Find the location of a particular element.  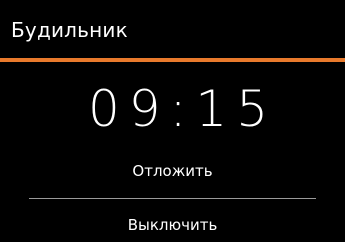

alarm-time: 09:15 is located at coordinates (182, 109).